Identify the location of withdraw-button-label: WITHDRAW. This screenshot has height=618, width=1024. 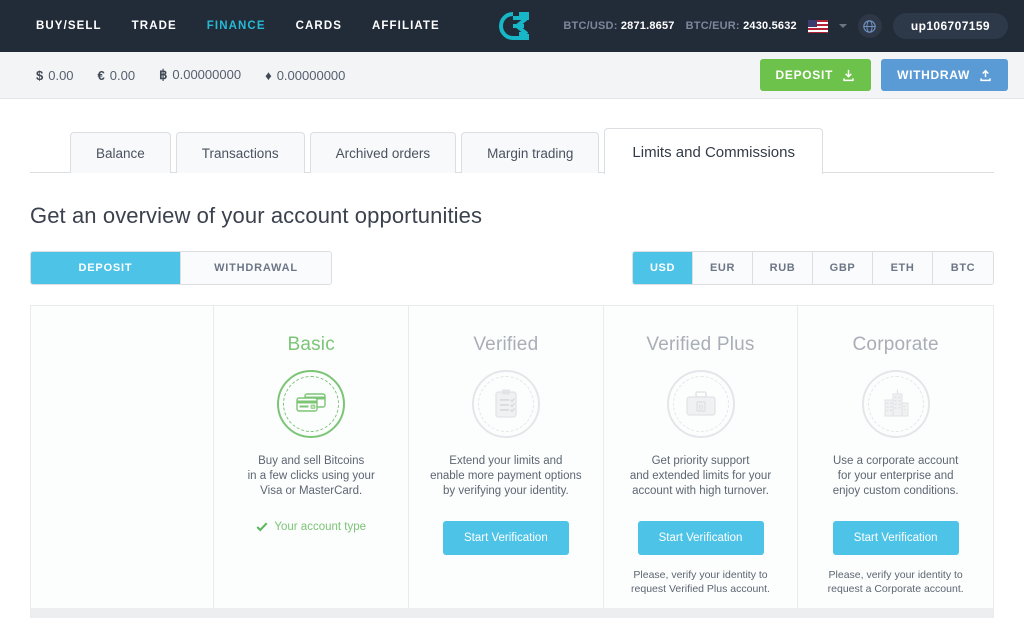
(933, 75).